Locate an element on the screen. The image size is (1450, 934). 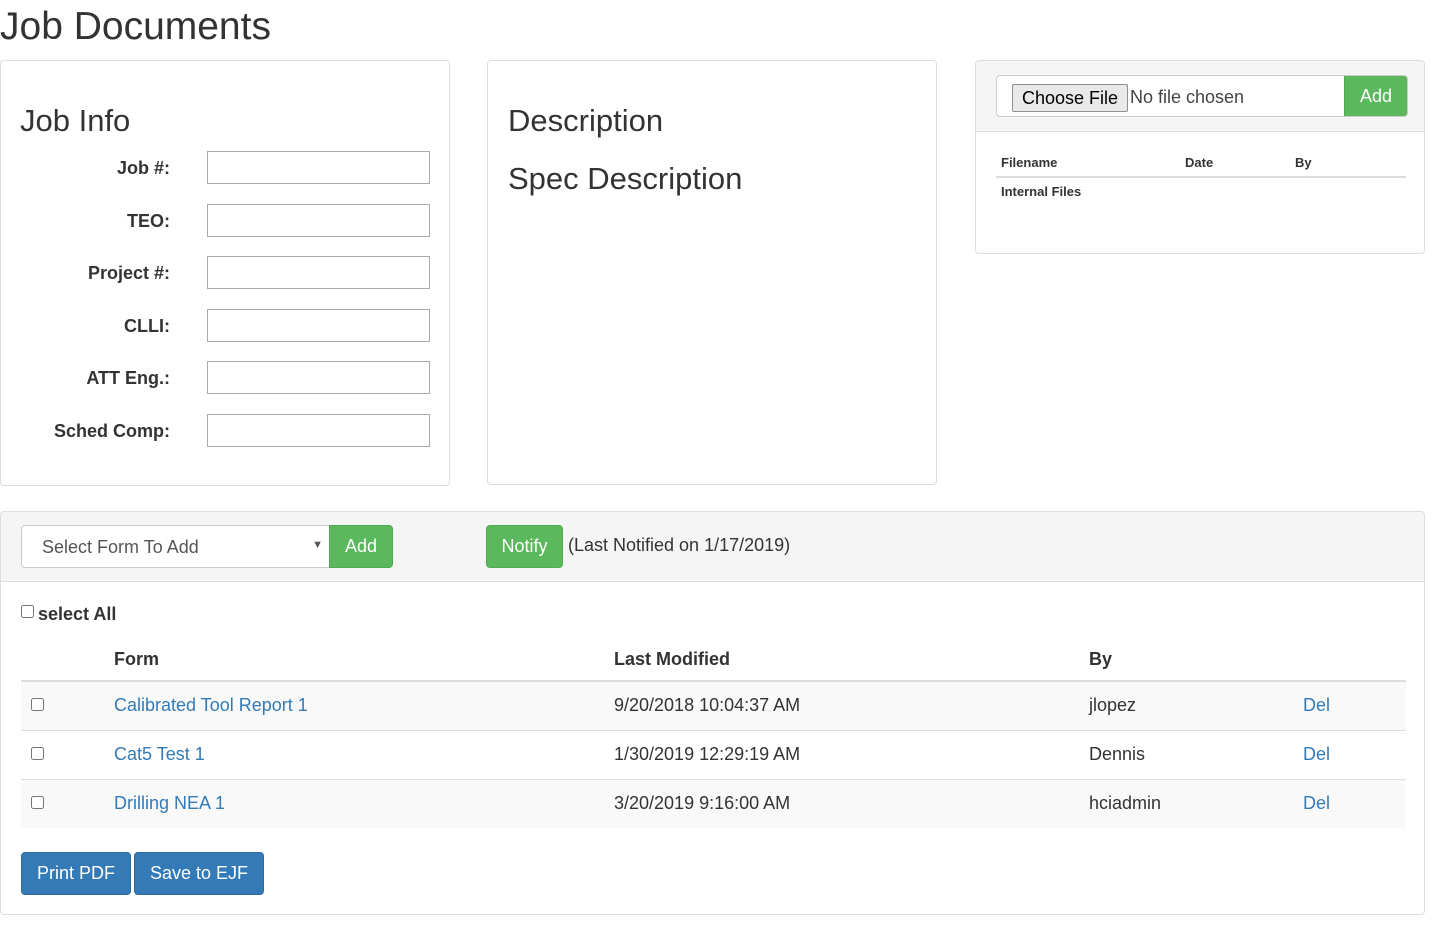
select-all-control: select All is located at coordinates (68, 614).